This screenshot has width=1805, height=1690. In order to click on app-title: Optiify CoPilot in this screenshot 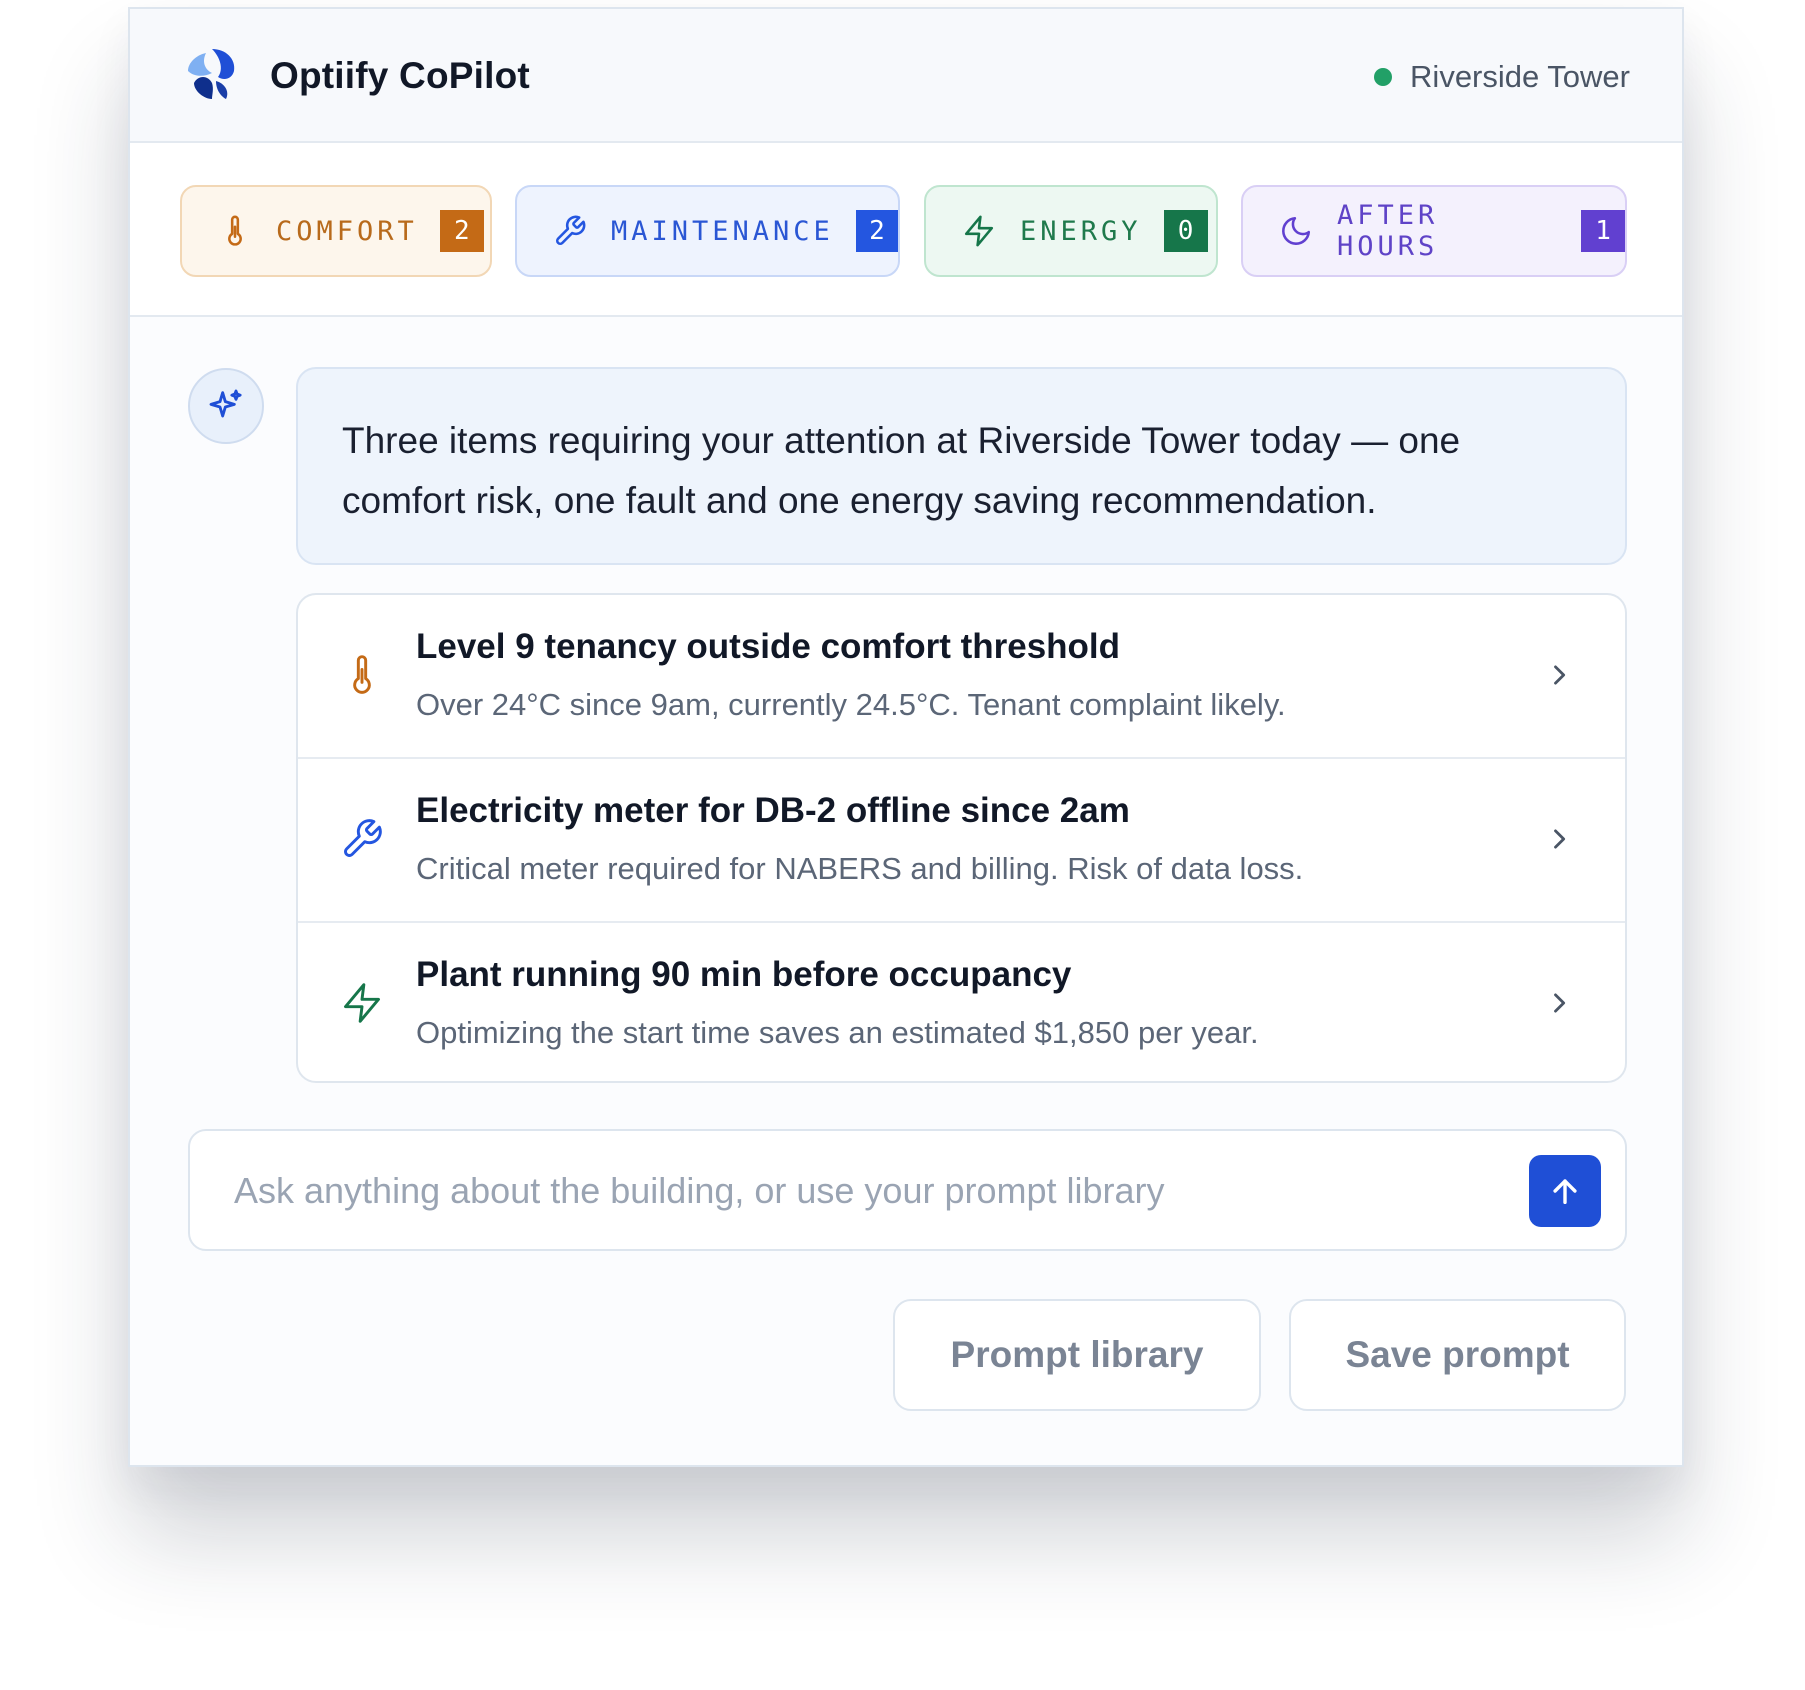, I will do `click(400, 75)`.